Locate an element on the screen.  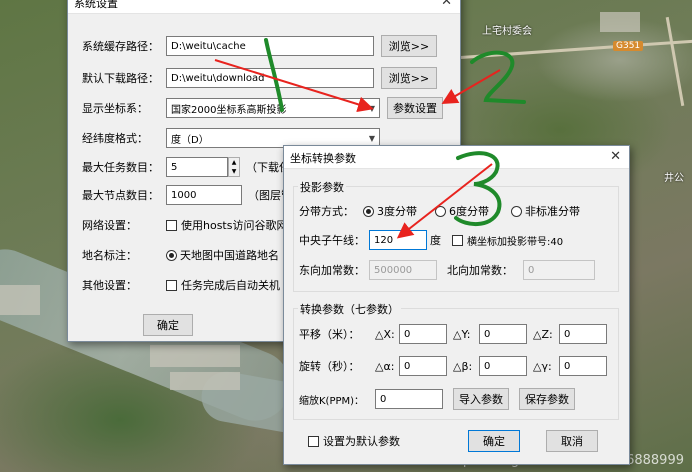
rotation-row: 旋转（秒）： △α: 0 △β: 0 △γ: 0 is located at coordinates (453, 366).